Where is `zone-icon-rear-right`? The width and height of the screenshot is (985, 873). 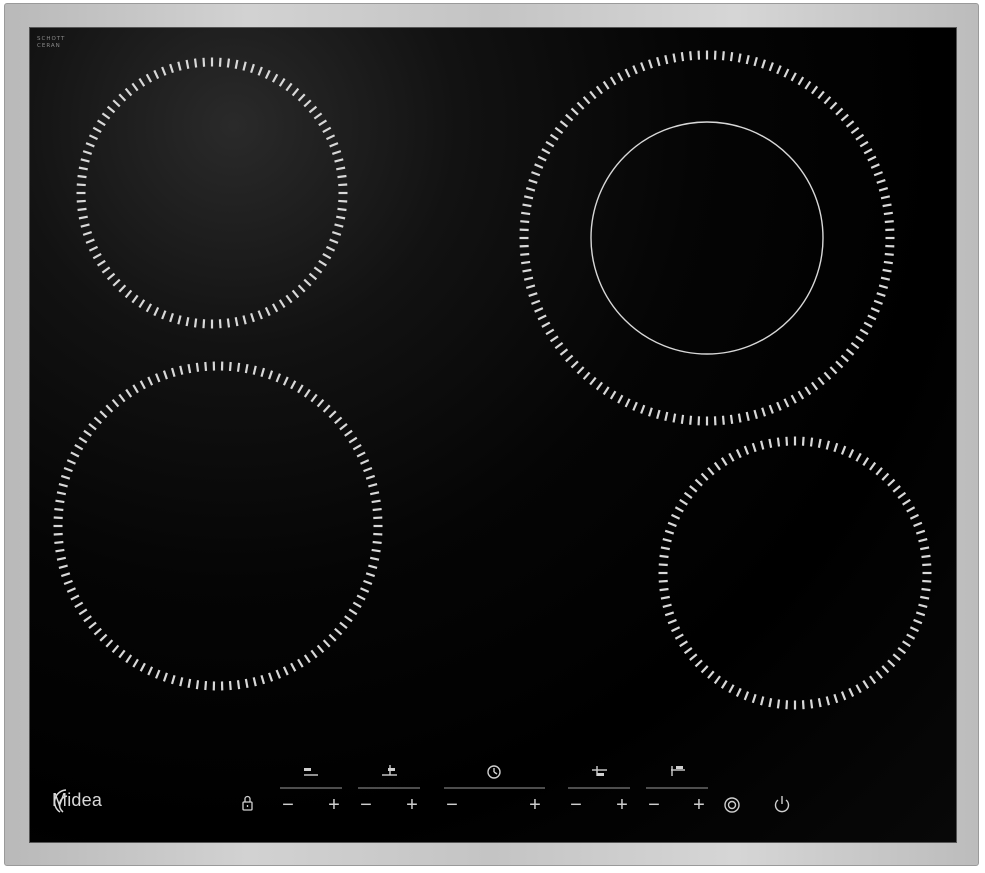 zone-icon-rear-right is located at coordinates (389, 770).